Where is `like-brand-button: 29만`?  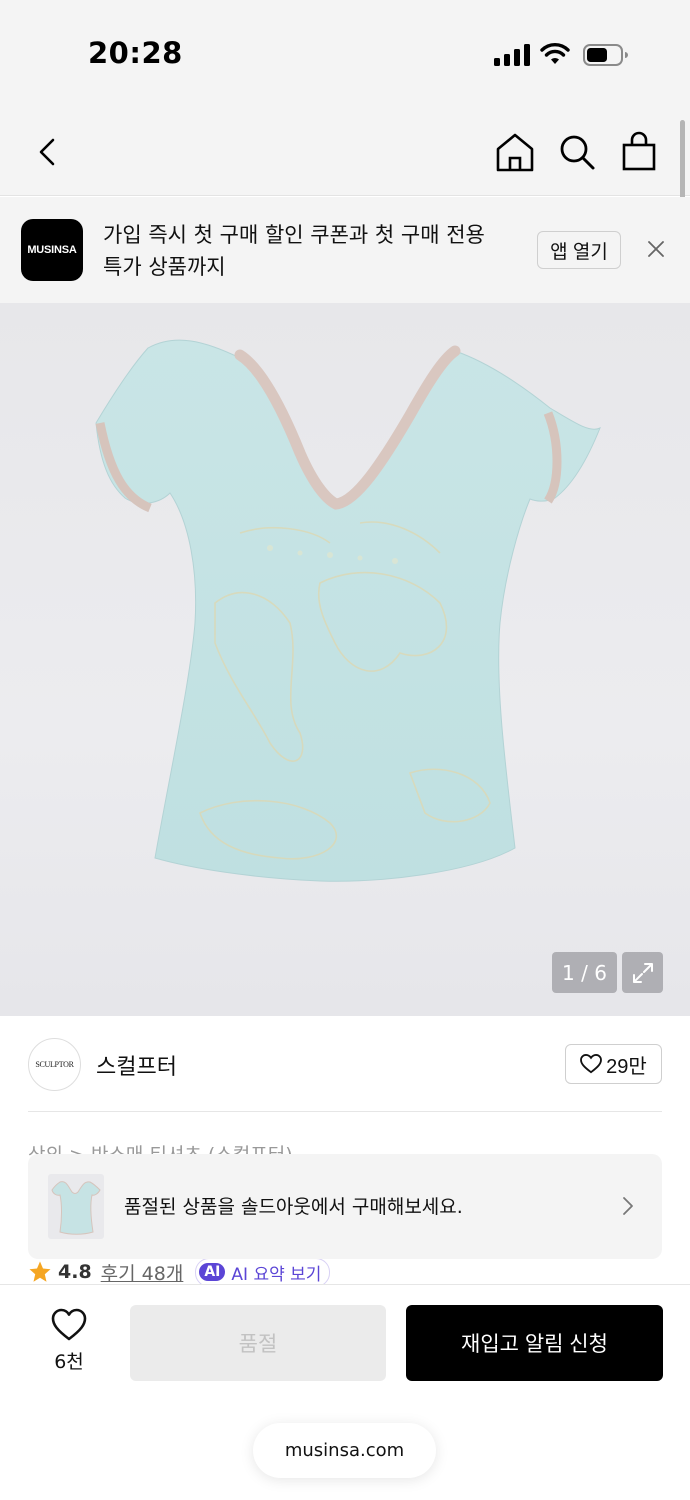
like-brand-button: 29만 is located at coordinates (613, 1064).